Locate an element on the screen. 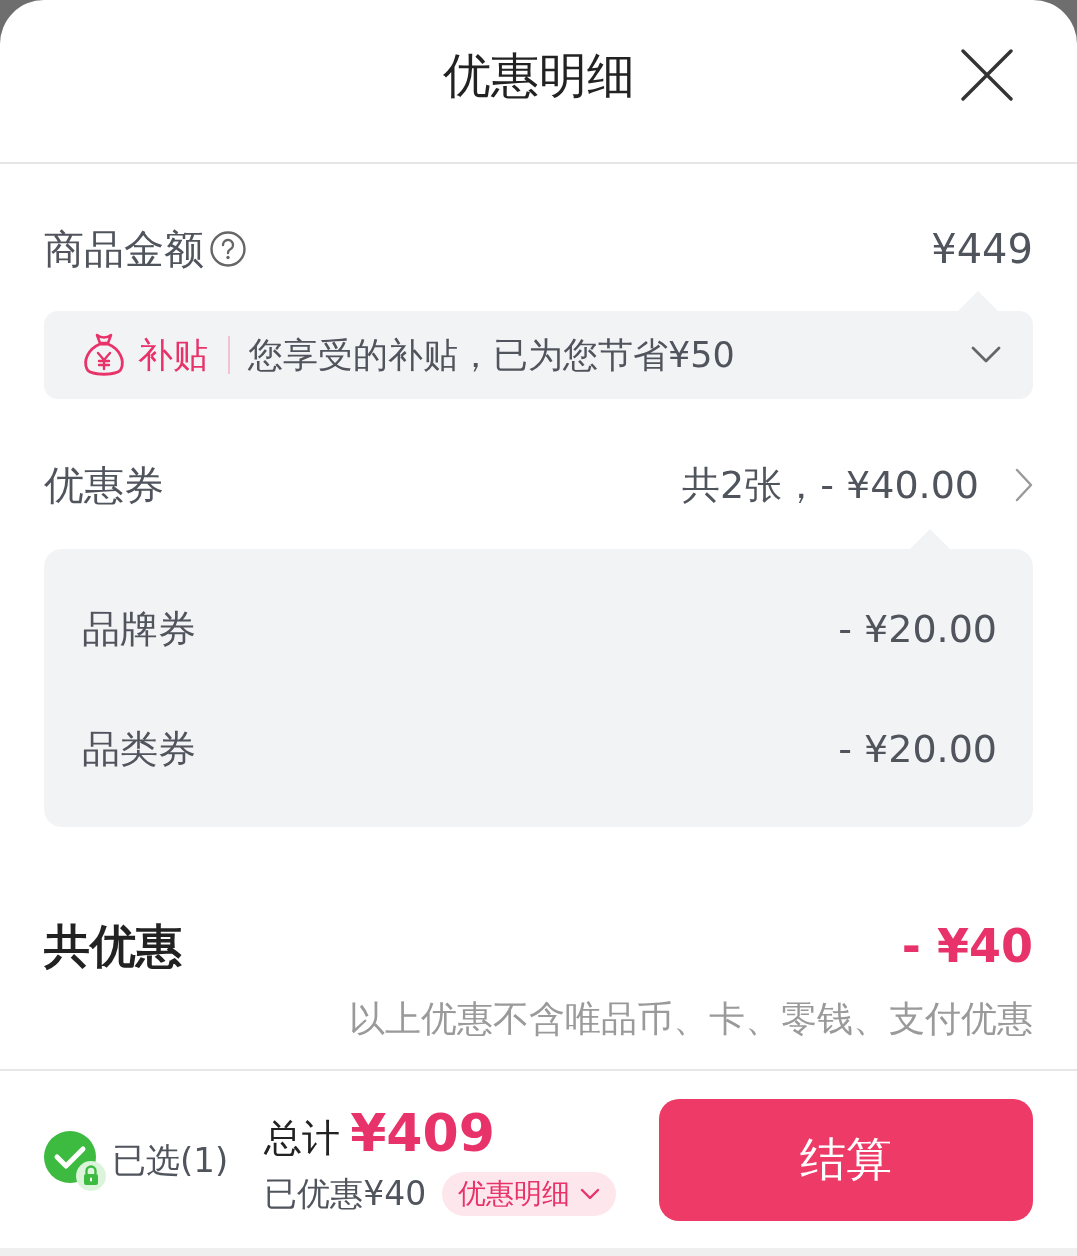  sheet-title: 优惠明细 is located at coordinates (538, 75).